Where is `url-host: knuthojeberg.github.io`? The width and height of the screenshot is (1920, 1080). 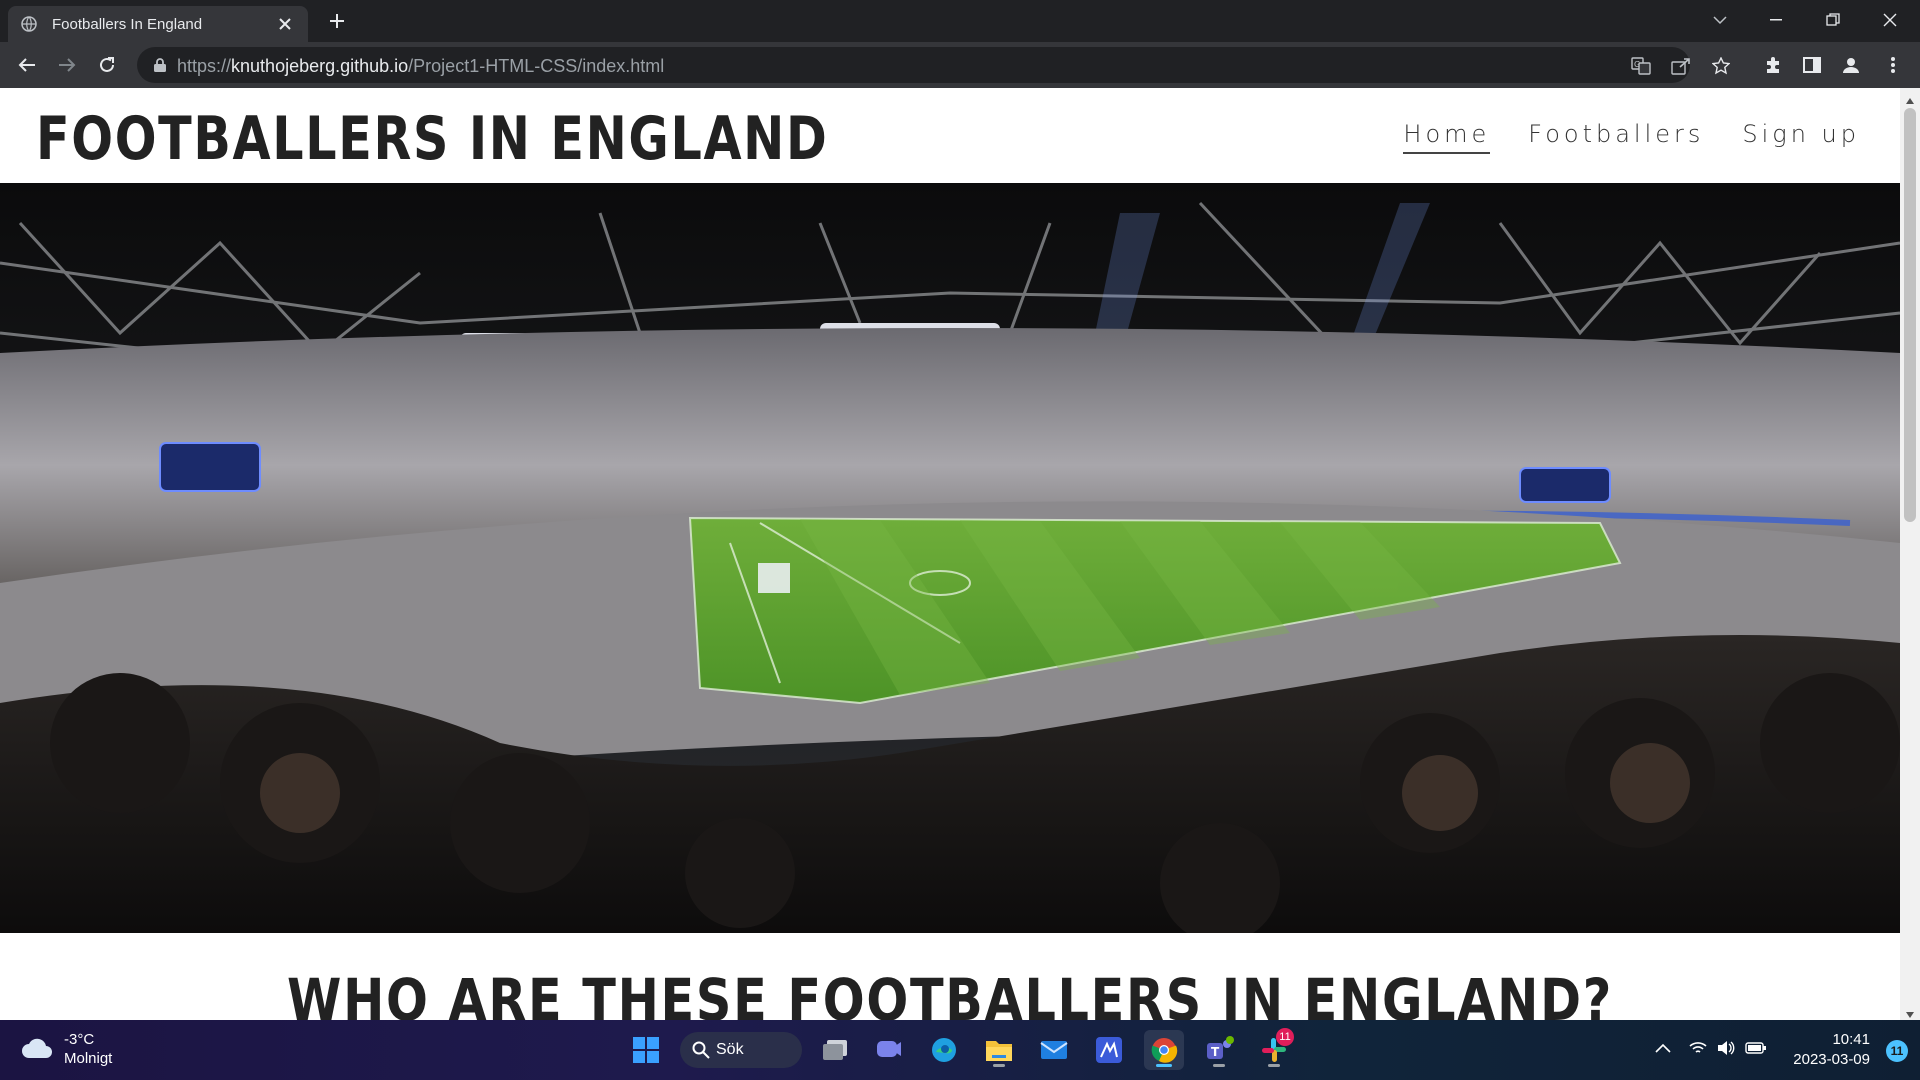 url-host: knuthojeberg.github.io is located at coordinates (320, 66).